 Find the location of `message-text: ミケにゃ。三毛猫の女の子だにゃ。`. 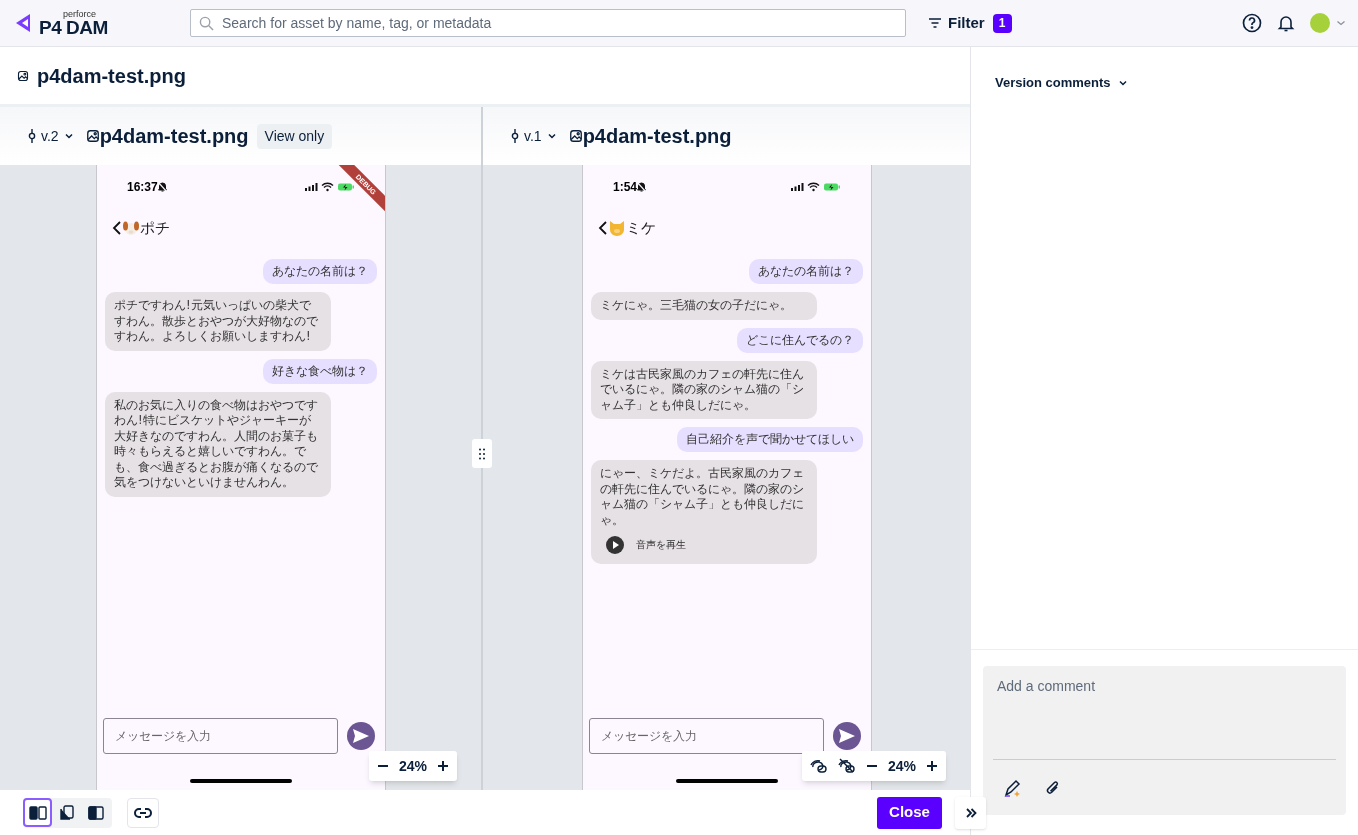

message-text: ミケにゃ。三毛猫の女の子だにゃ。 is located at coordinates (696, 306).